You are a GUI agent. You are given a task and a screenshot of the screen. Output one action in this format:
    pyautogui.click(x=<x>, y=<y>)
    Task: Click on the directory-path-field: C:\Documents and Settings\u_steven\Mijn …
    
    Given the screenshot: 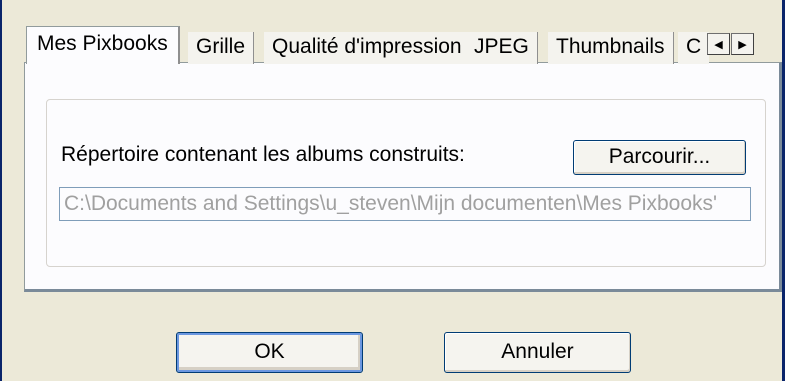 What is the action you would take?
    pyautogui.click(x=405, y=204)
    